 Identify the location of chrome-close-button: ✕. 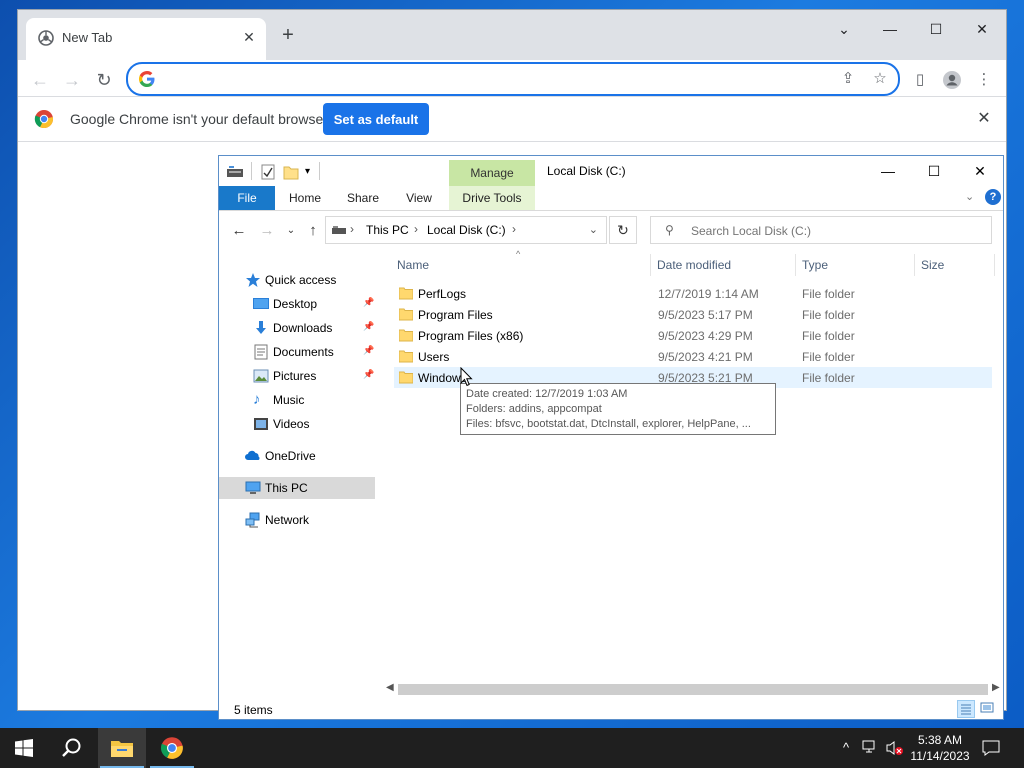
(982, 29).